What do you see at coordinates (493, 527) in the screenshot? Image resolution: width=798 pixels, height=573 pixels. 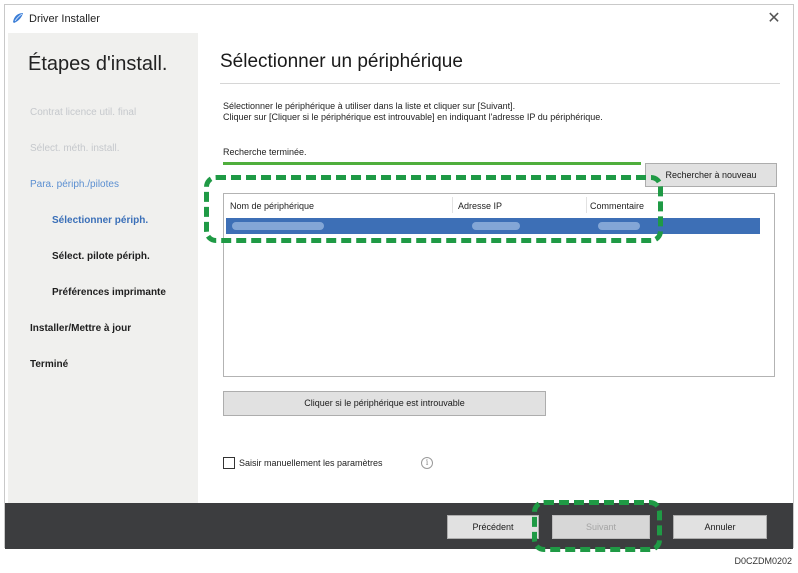 I see `previous-button: Précédent` at bounding box center [493, 527].